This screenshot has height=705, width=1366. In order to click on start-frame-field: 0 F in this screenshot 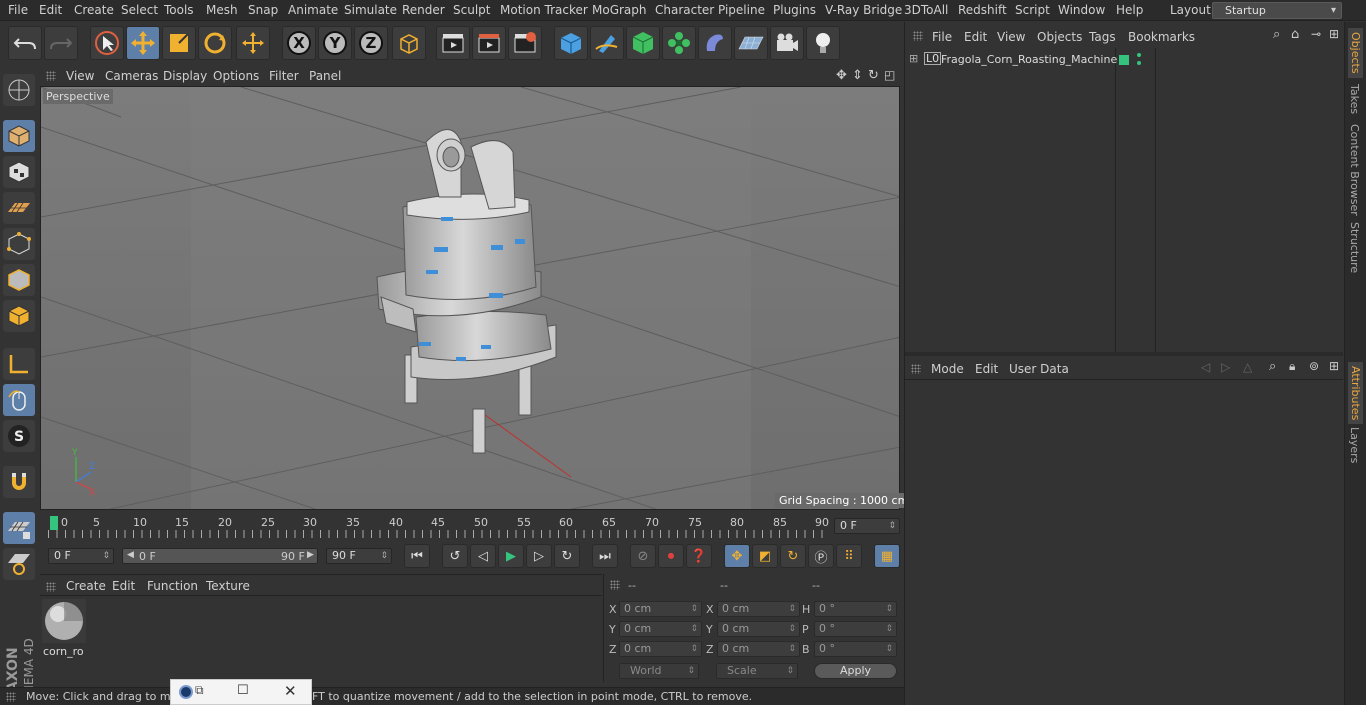, I will do `click(81, 556)`.